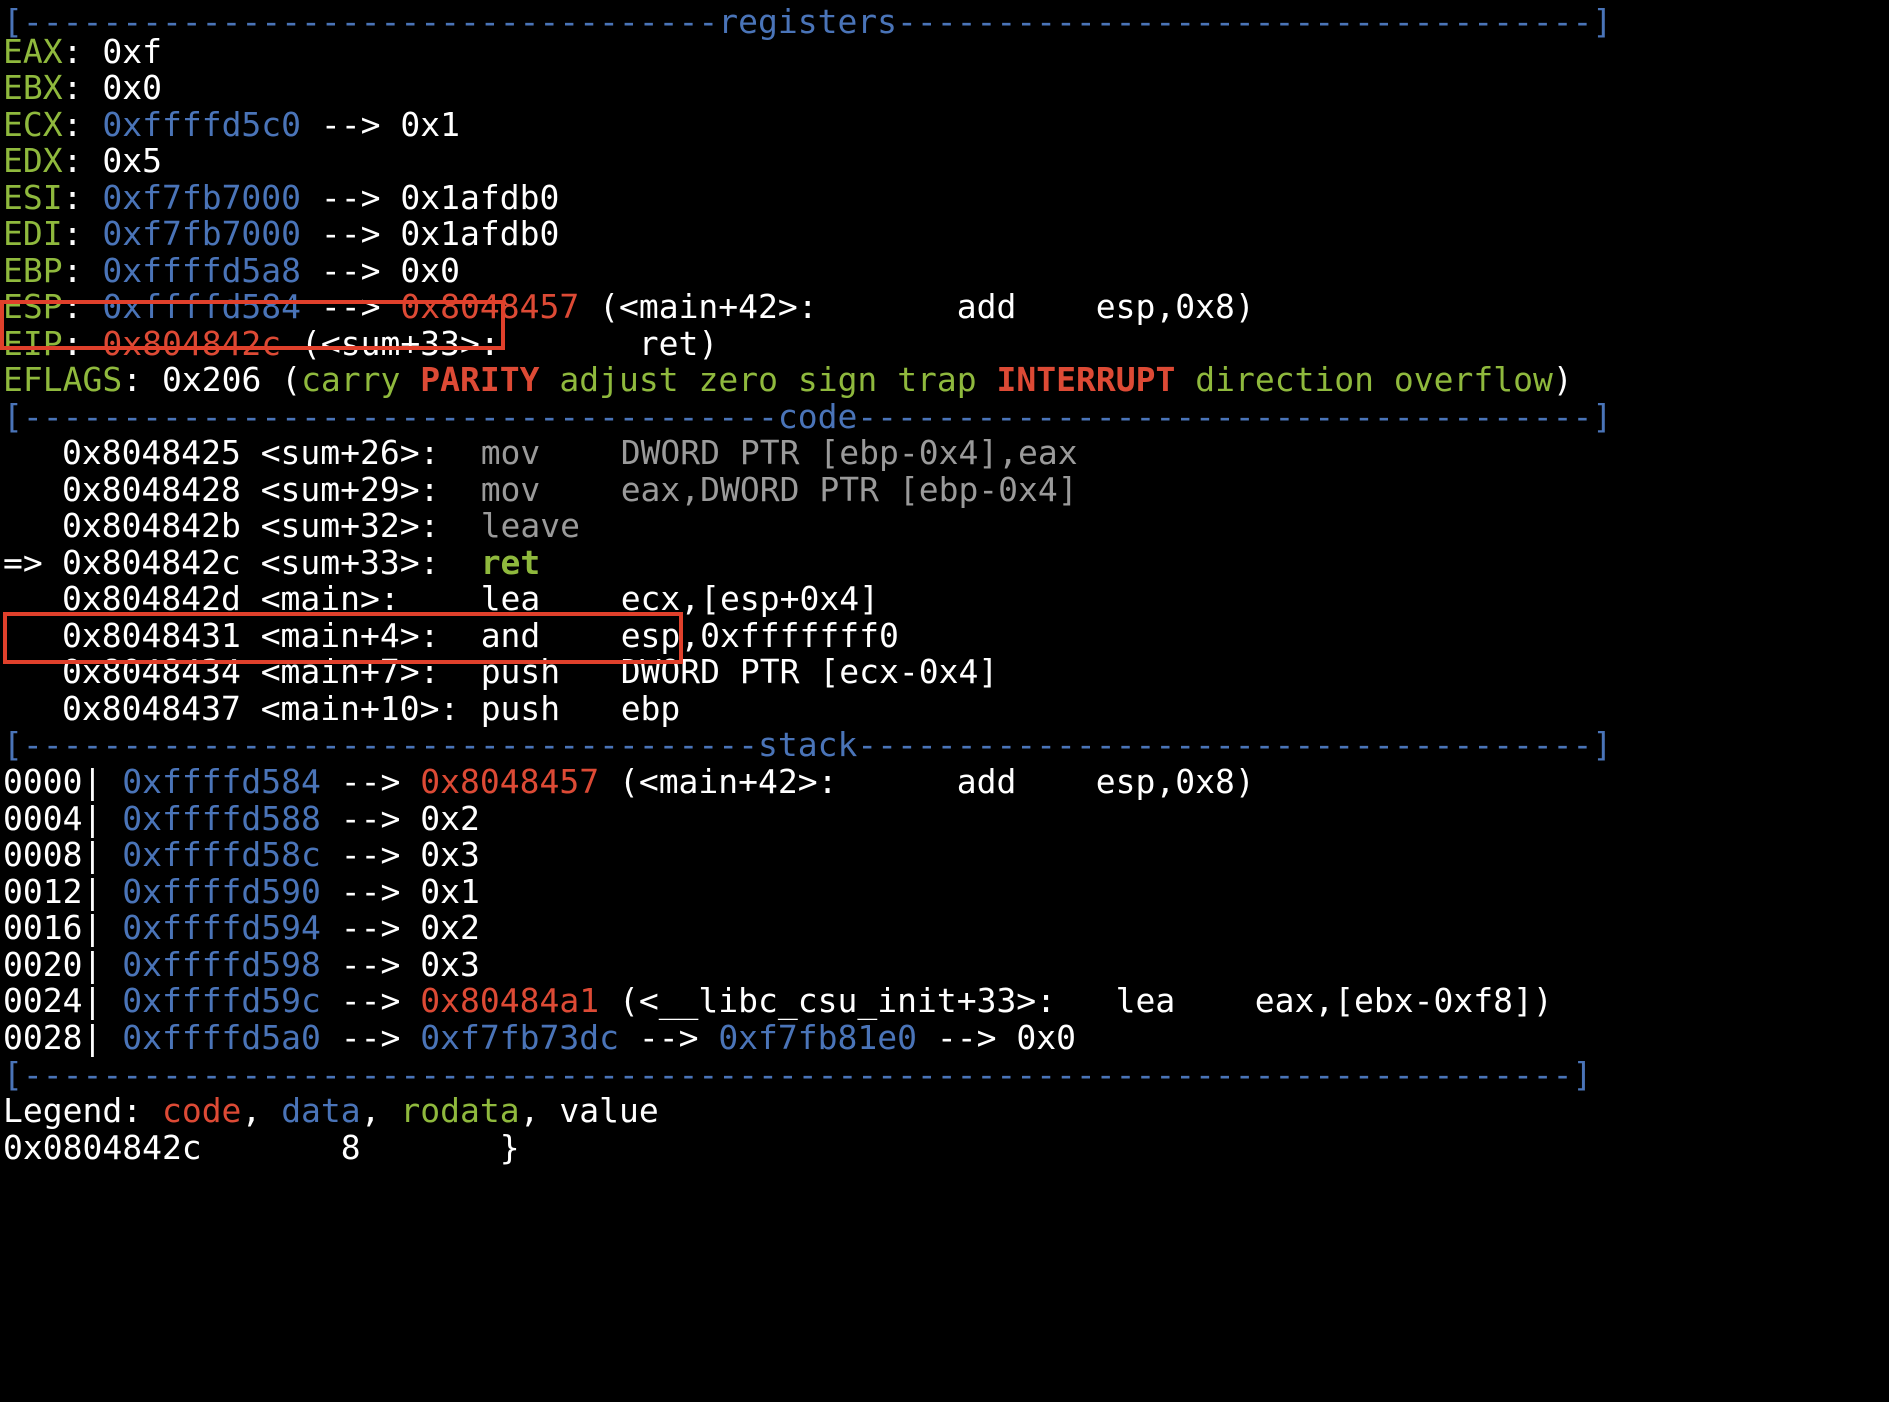  I want to click on stack-offset: 0028|, so click(53, 1037).